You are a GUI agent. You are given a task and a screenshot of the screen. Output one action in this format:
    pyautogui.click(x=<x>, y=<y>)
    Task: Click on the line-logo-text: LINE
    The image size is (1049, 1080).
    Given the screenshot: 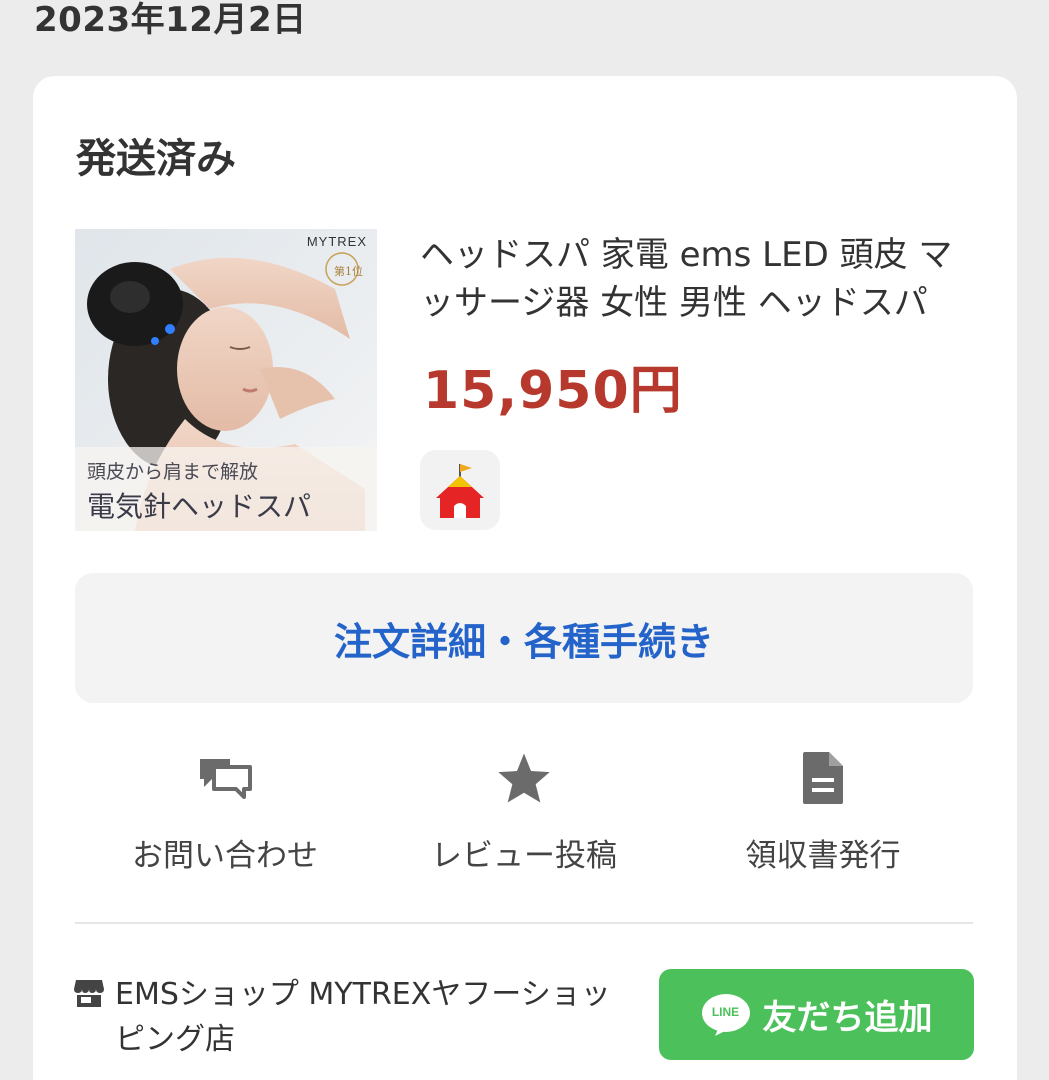 What is the action you would take?
    pyautogui.click(x=725, y=1011)
    